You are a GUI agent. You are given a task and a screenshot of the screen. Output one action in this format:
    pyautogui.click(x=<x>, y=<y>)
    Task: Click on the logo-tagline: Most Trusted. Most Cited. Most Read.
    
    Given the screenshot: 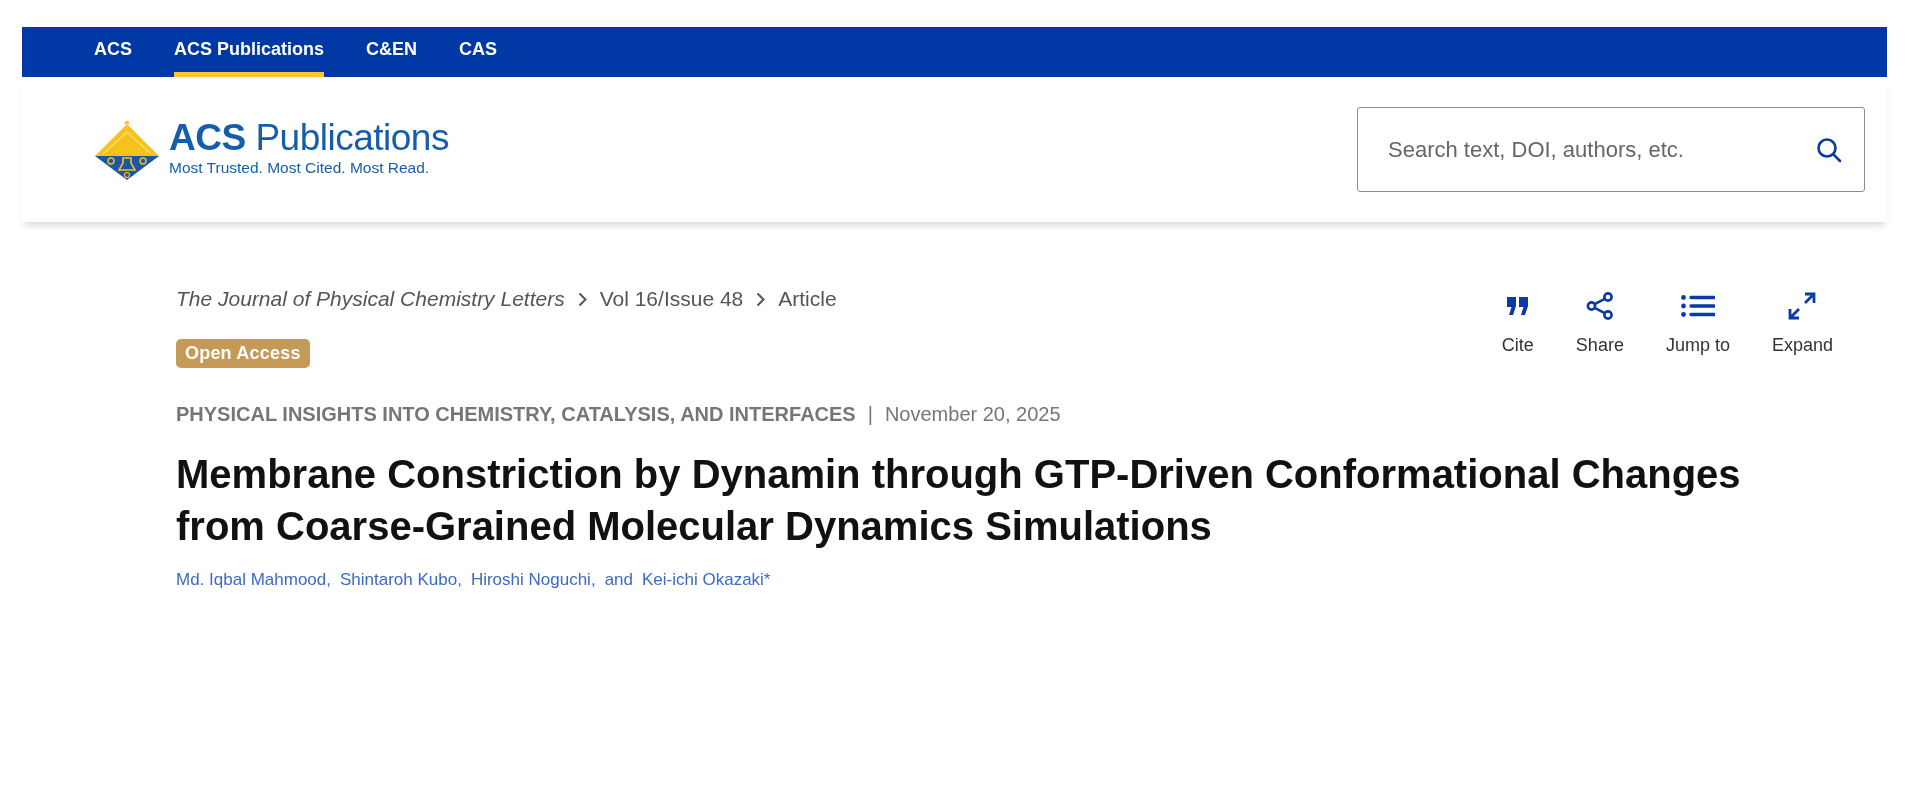 What is the action you would take?
    pyautogui.click(x=300, y=168)
    